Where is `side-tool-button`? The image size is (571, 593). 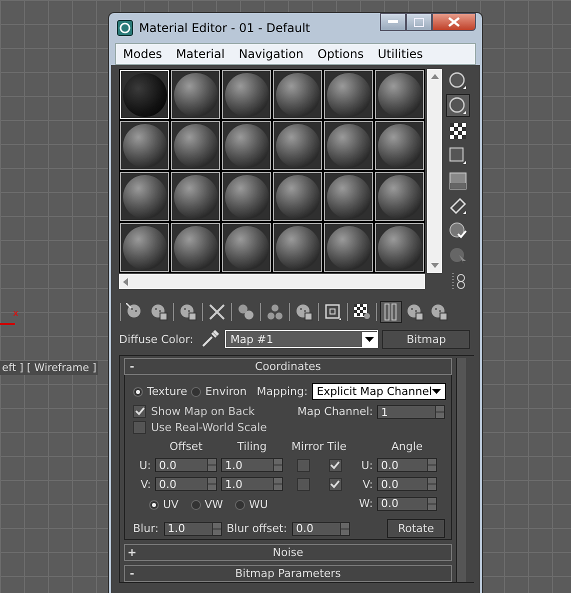 side-tool-button is located at coordinates (458, 105).